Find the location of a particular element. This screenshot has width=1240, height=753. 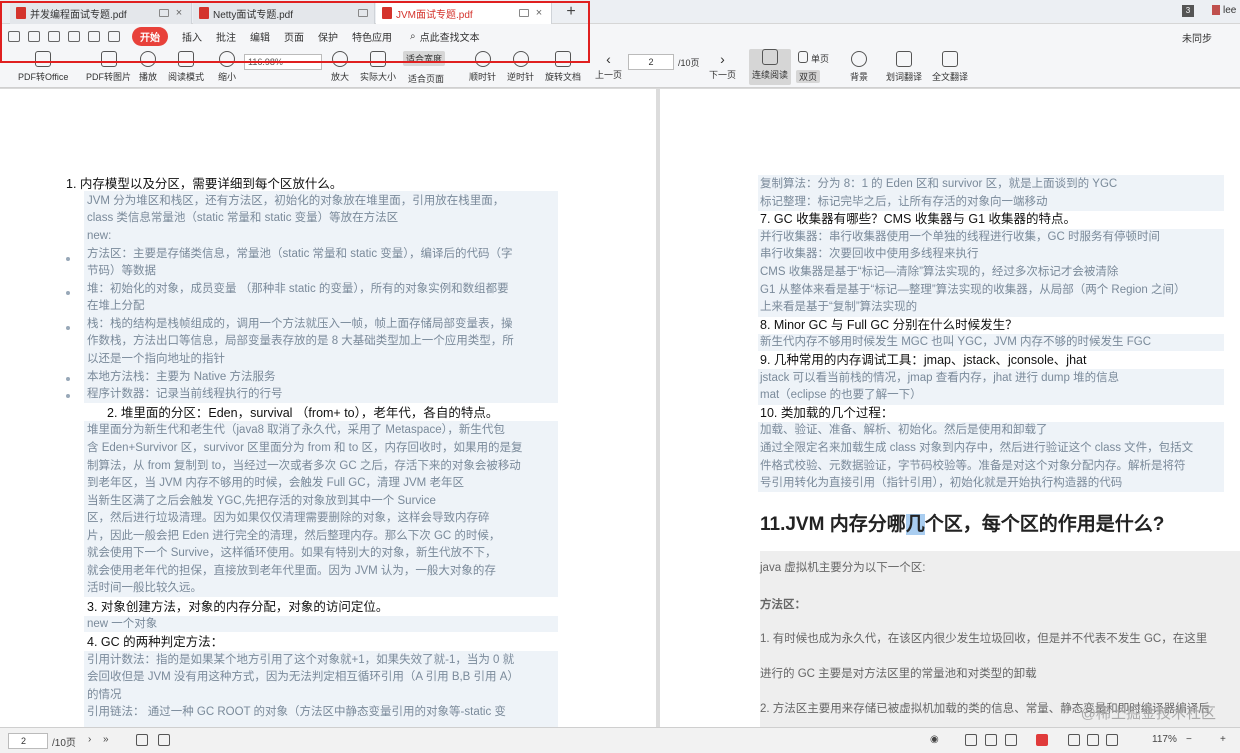

full-translate-button: 全文翻译 is located at coordinates (950, 67).